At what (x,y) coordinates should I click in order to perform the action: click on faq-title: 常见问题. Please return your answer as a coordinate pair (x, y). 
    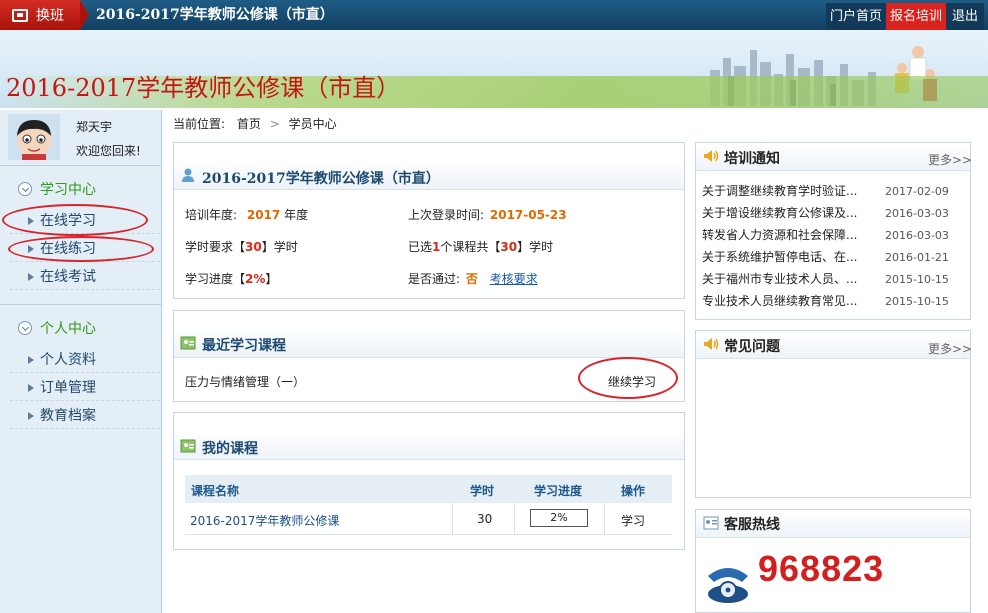
    Looking at the image, I should click on (752, 347).